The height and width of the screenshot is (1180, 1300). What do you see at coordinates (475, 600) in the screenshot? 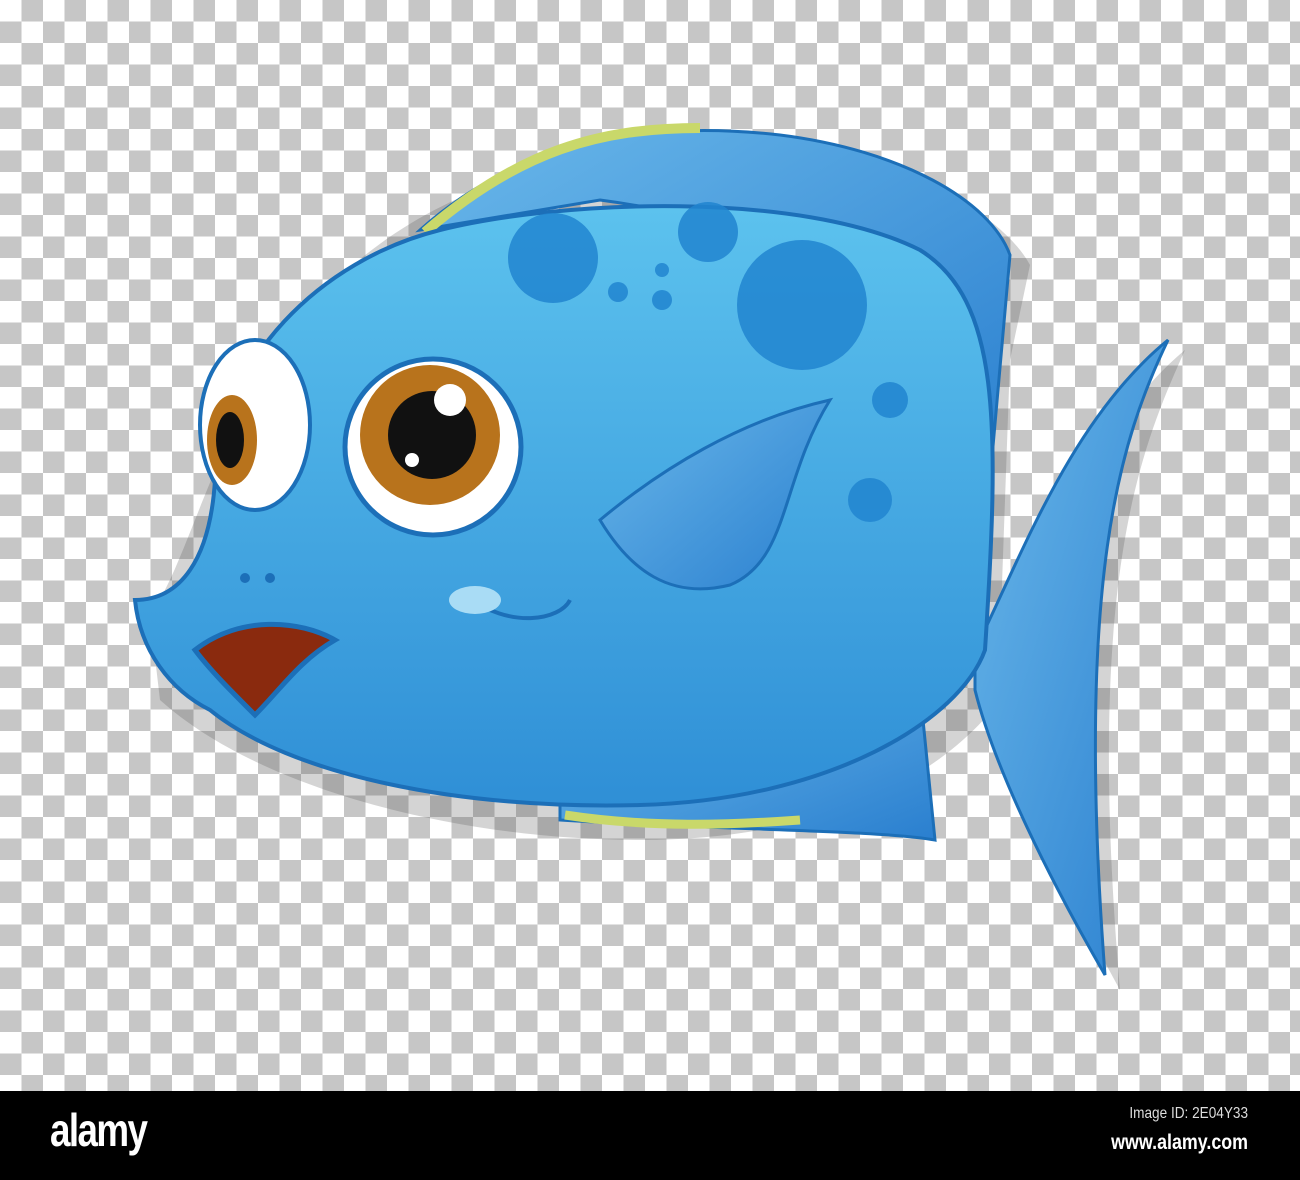
I see `cheek` at bounding box center [475, 600].